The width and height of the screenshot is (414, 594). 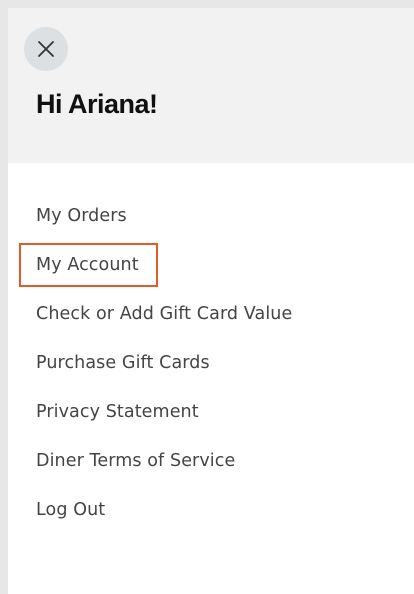 I want to click on check-gift-card-value-link: Check or Add Gift Card Value, so click(x=164, y=314).